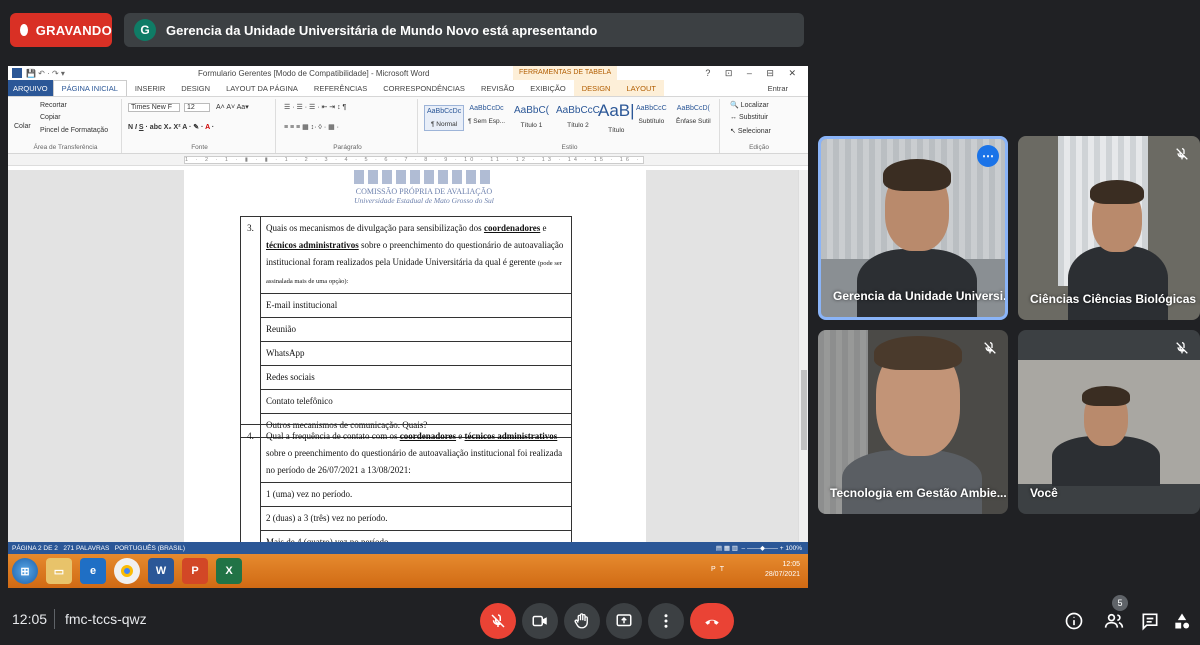 The width and height of the screenshot is (1200, 645). What do you see at coordinates (1074, 621) in the screenshot?
I see `meeting-details-button` at bounding box center [1074, 621].